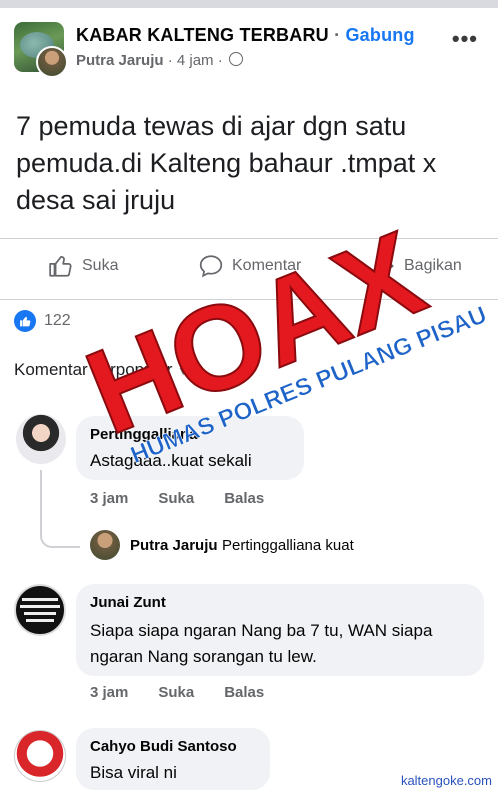 This screenshot has height=800, width=498. Describe the element at coordinates (60, 509) in the screenshot. I see `thread-connector` at that location.